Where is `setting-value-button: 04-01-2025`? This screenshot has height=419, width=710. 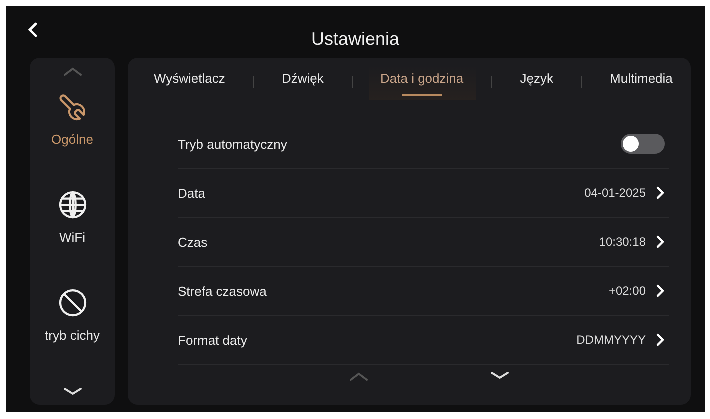 setting-value-button: 04-01-2025 is located at coordinates (624, 193).